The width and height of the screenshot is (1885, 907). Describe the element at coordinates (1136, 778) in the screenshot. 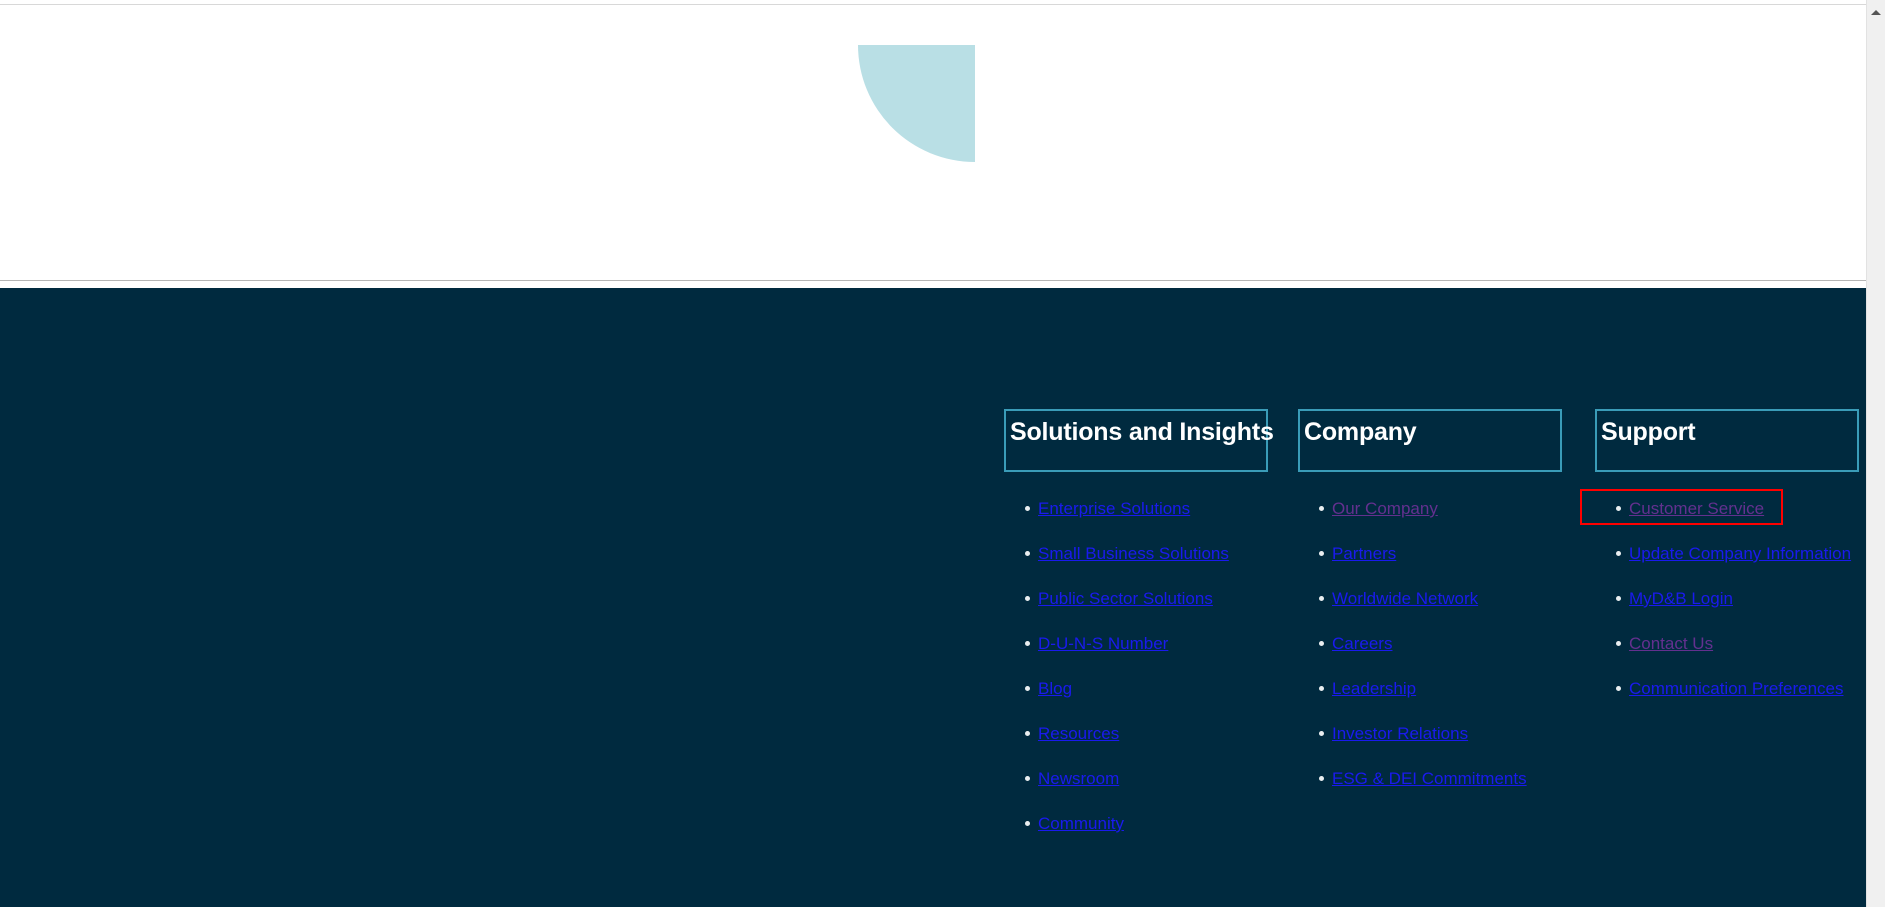

I see `list-item: Newsroom` at that location.